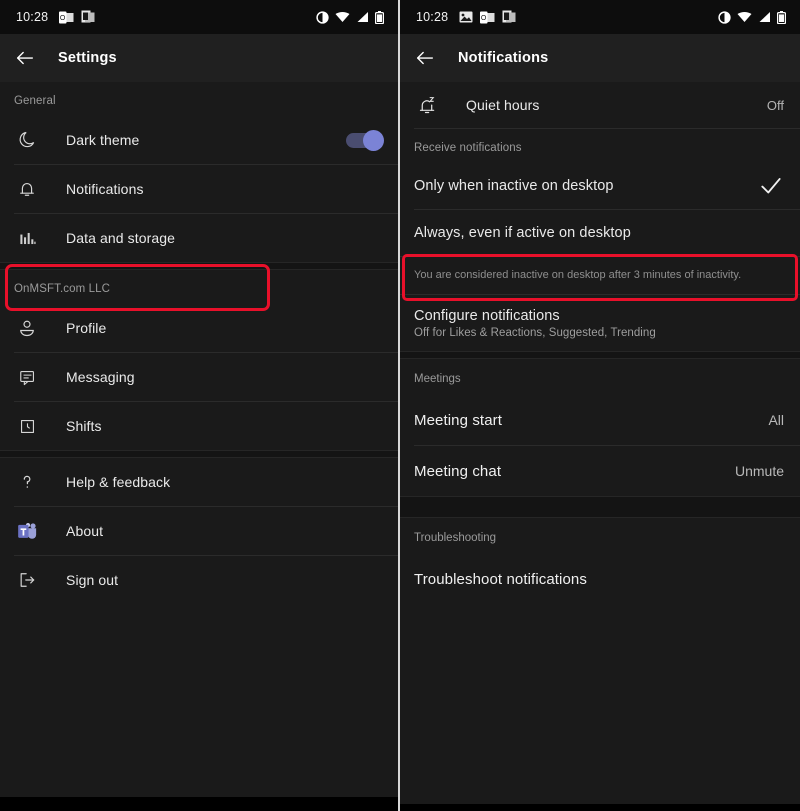 Image resolution: width=800 pixels, height=811 pixels. What do you see at coordinates (27, 238) in the screenshot?
I see `chart-bars-icon` at bounding box center [27, 238].